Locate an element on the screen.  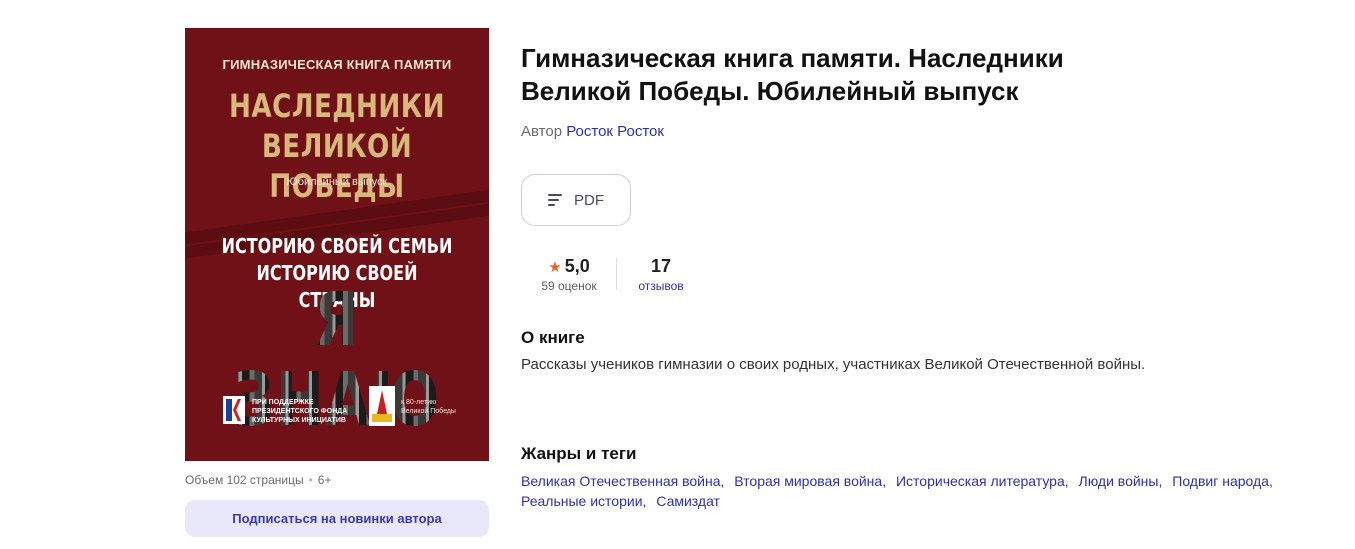
tags-heading: Жанры и теги is located at coordinates (579, 453).